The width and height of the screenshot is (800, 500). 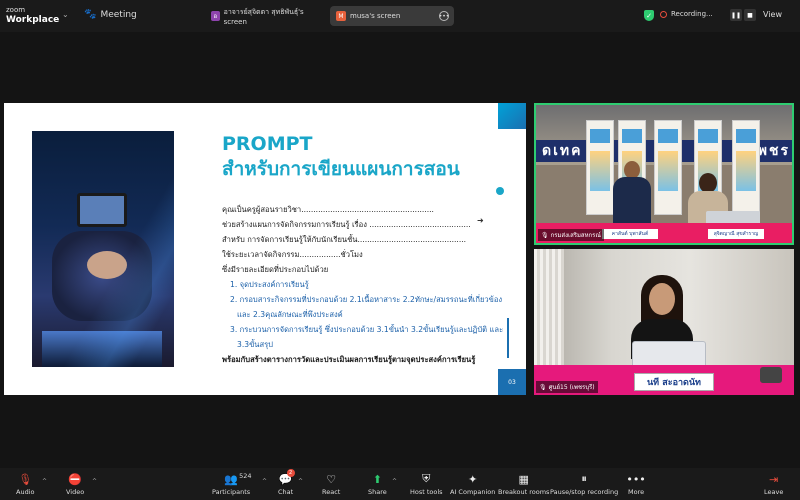 What do you see at coordinates (341, 16) in the screenshot?
I see `avatar: M` at bounding box center [341, 16].